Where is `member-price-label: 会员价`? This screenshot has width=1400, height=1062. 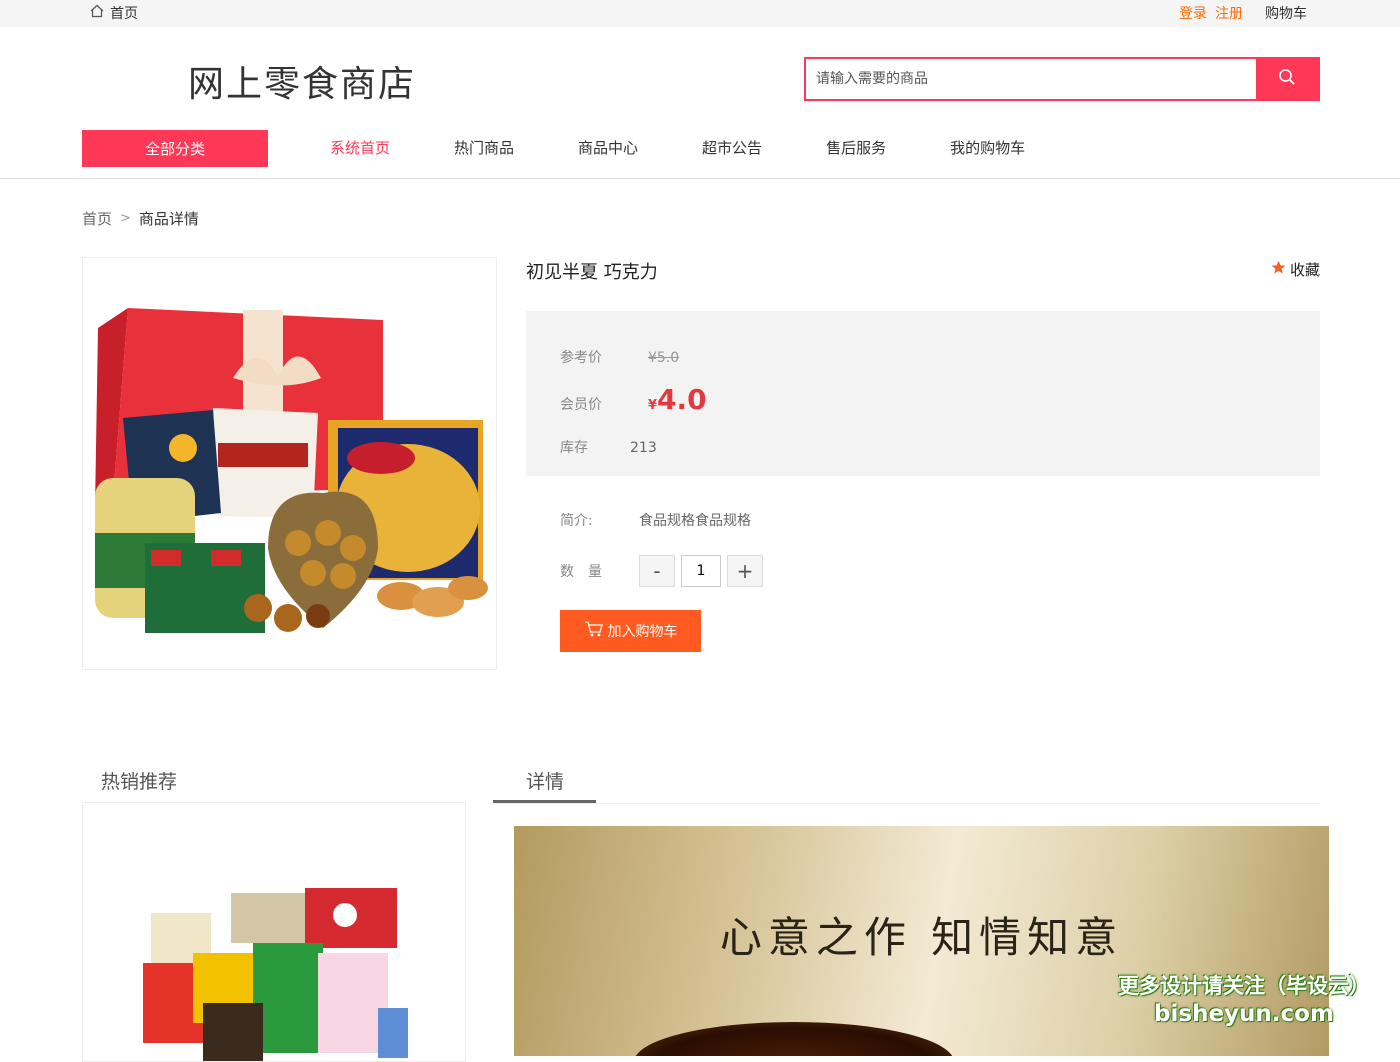
member-price-label: 会员价 is located at coordinates (581, 405).